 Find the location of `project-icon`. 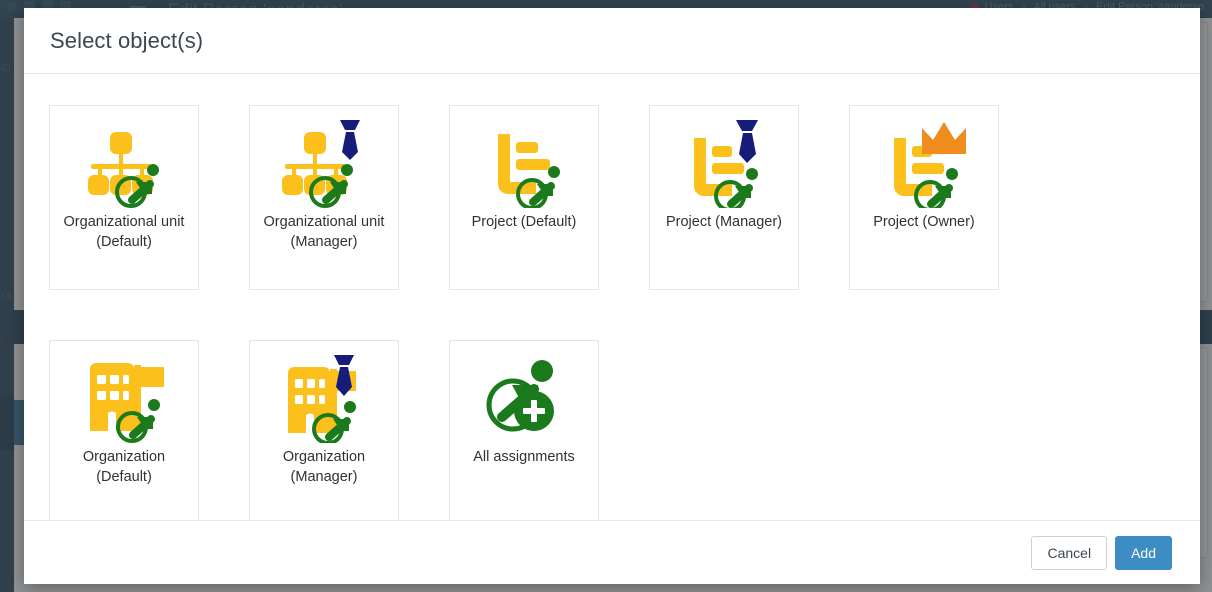

project-icon is located at coordinates (524, 162).